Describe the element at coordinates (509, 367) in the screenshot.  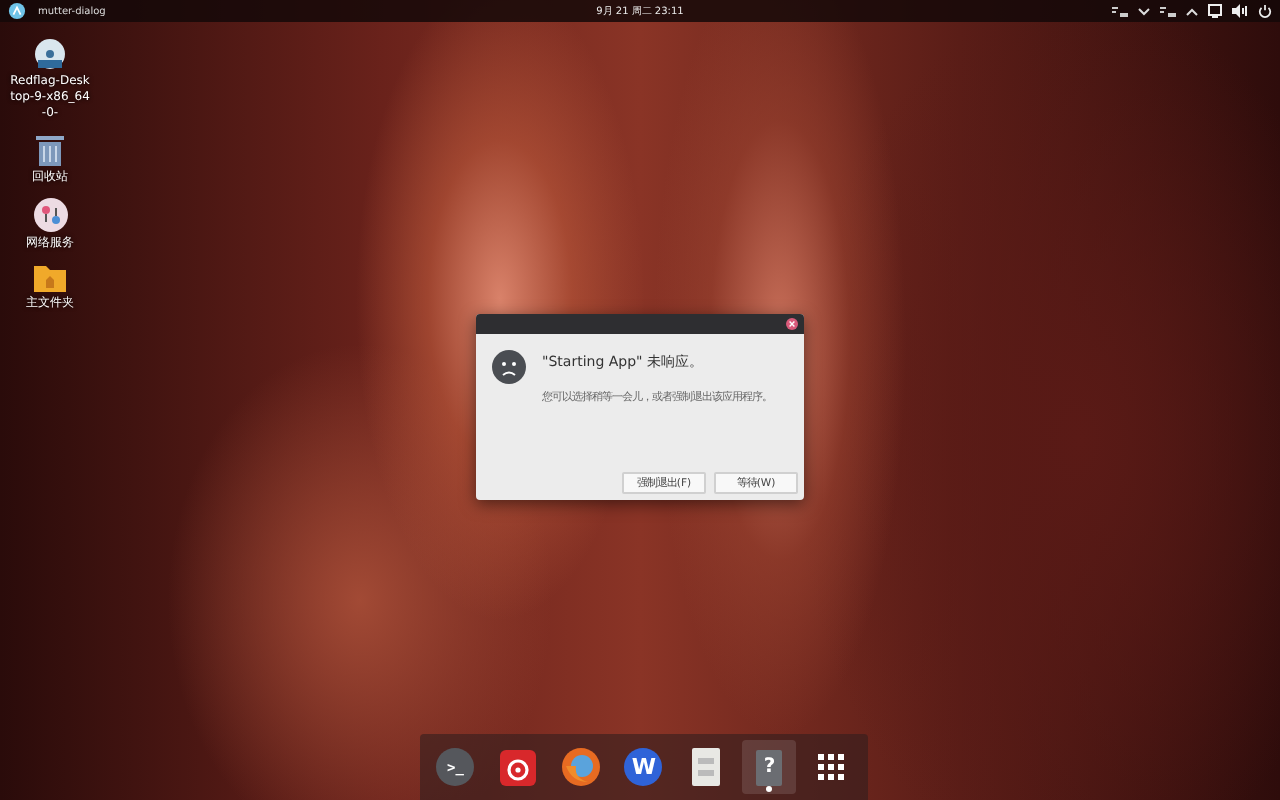
I see `sad-face-icon` at that location.